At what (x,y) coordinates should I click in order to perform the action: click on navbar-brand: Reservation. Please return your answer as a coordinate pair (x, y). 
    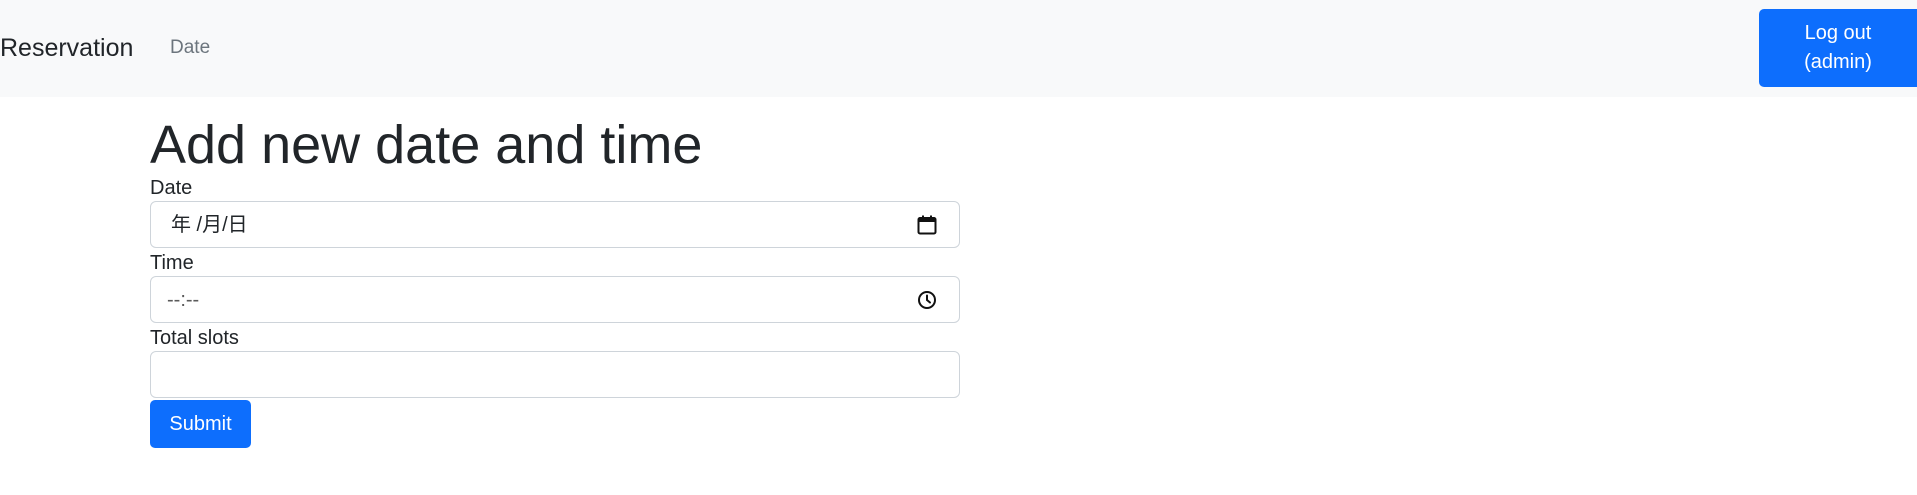
    Looking at the image, I should click on (66, 48).